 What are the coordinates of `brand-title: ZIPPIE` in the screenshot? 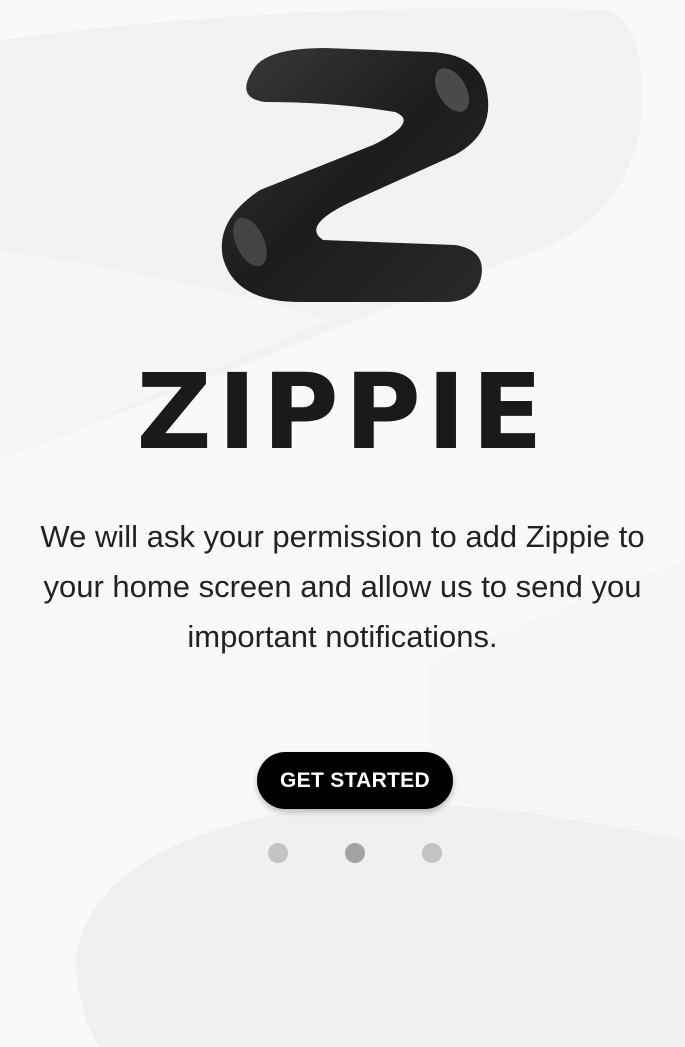 It's located at (342, 412).